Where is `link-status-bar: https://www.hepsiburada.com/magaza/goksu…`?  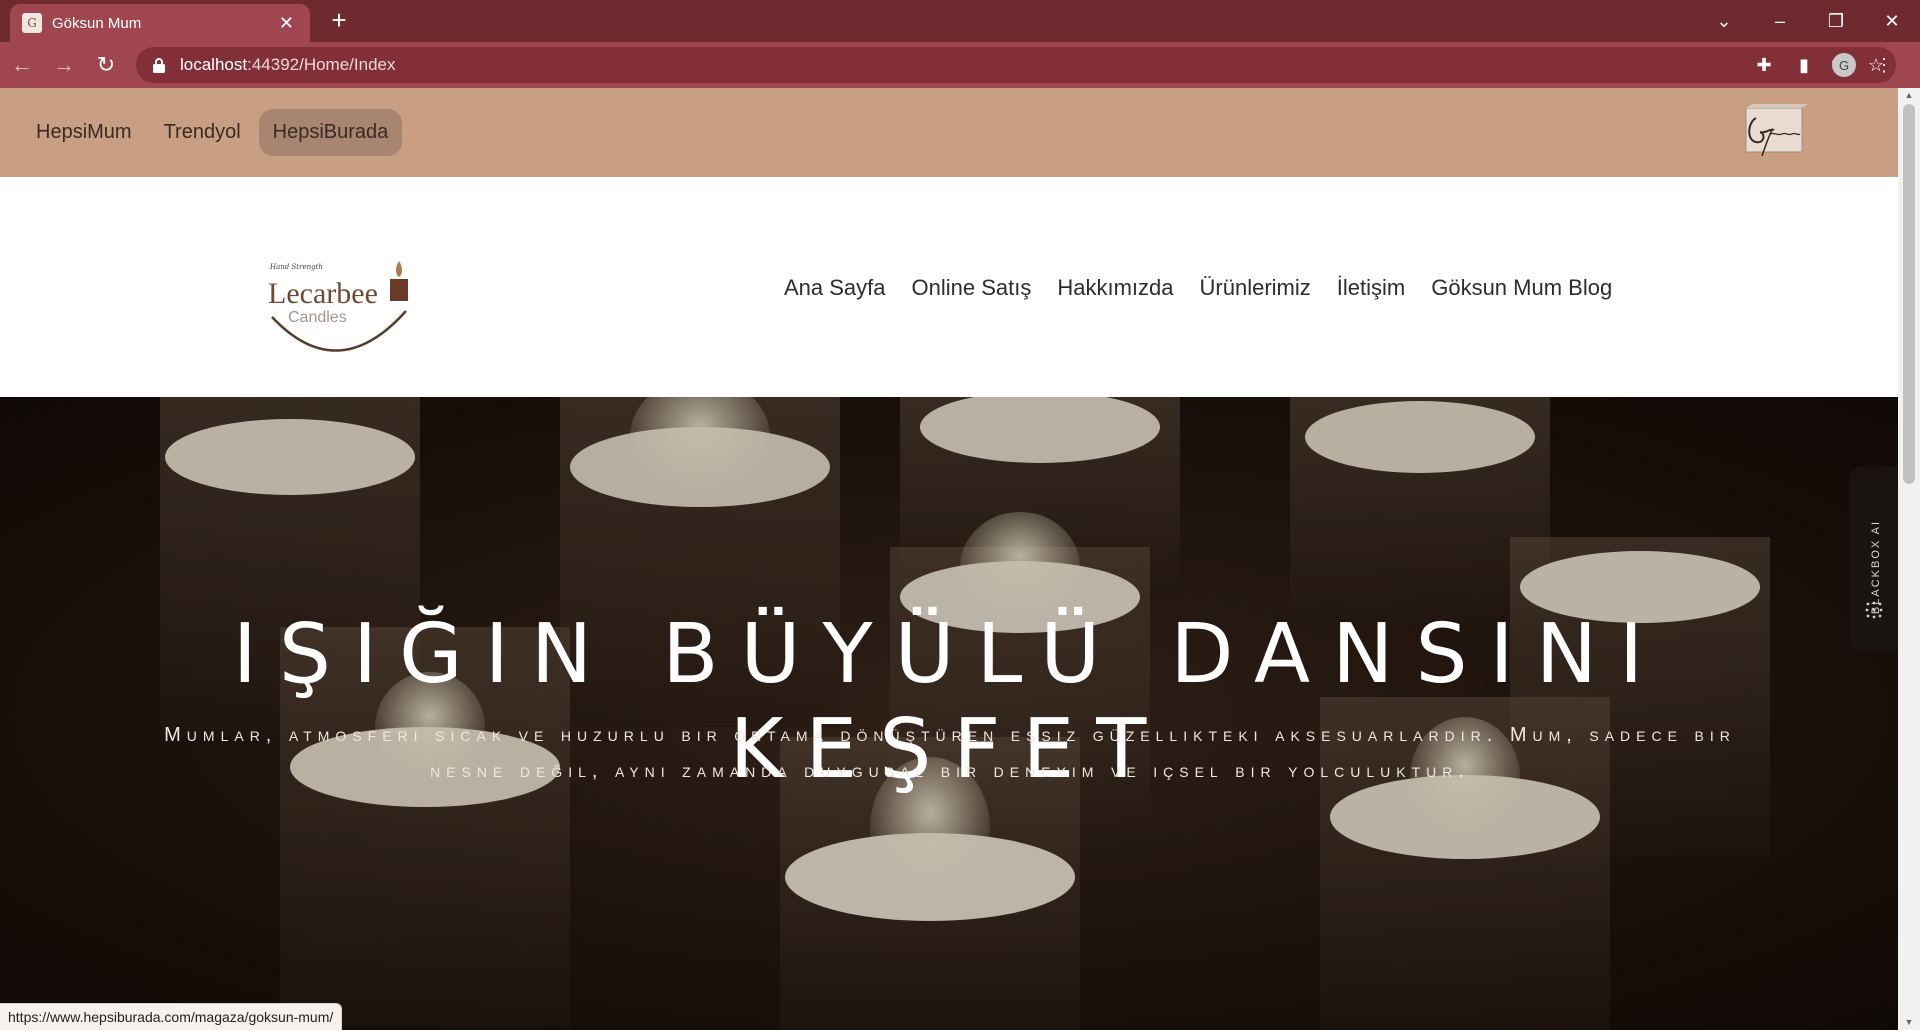 link-status-bar: https://www.hepsiburada.com/magaza/goksu… is located at coordinates (171, 1016).